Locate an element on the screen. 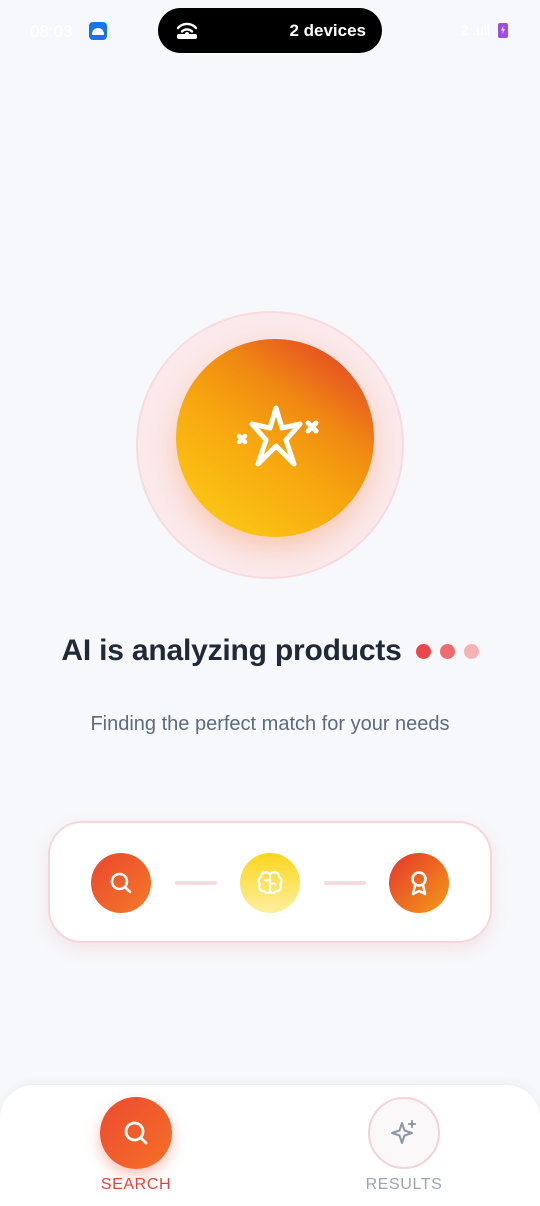 The image size is (540, 1206). analyzing-title-row: AI is analyzing products is located at coordinates (270, 651).